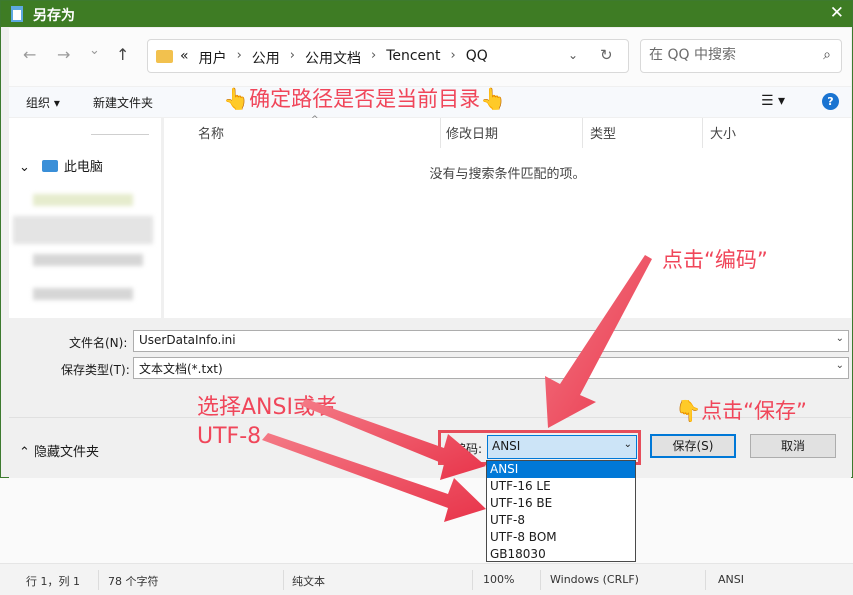 Image resolution: width=853 pixels, height=595 pixels. What do you see at coordinates (365, 99) in the screenshot?
I see `annotation-path-check: 👆确定路径是否是当前目录👆` at bounding box center [365, 99].